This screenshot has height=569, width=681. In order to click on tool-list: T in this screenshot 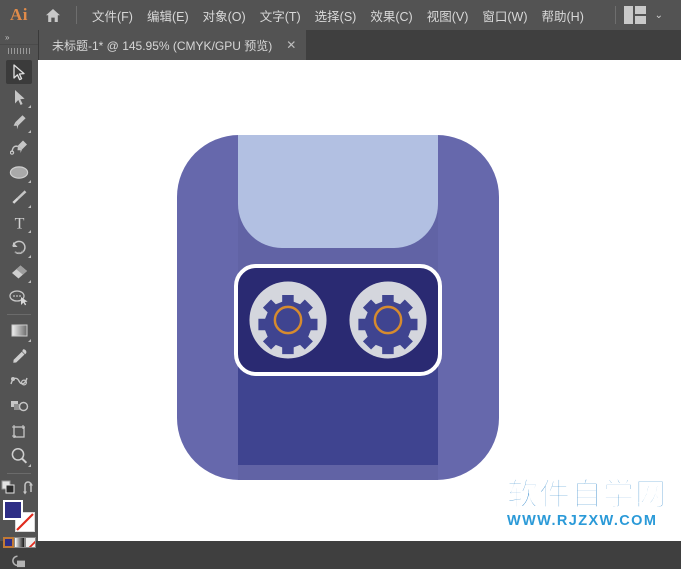, I will do `click(19, 313)`.